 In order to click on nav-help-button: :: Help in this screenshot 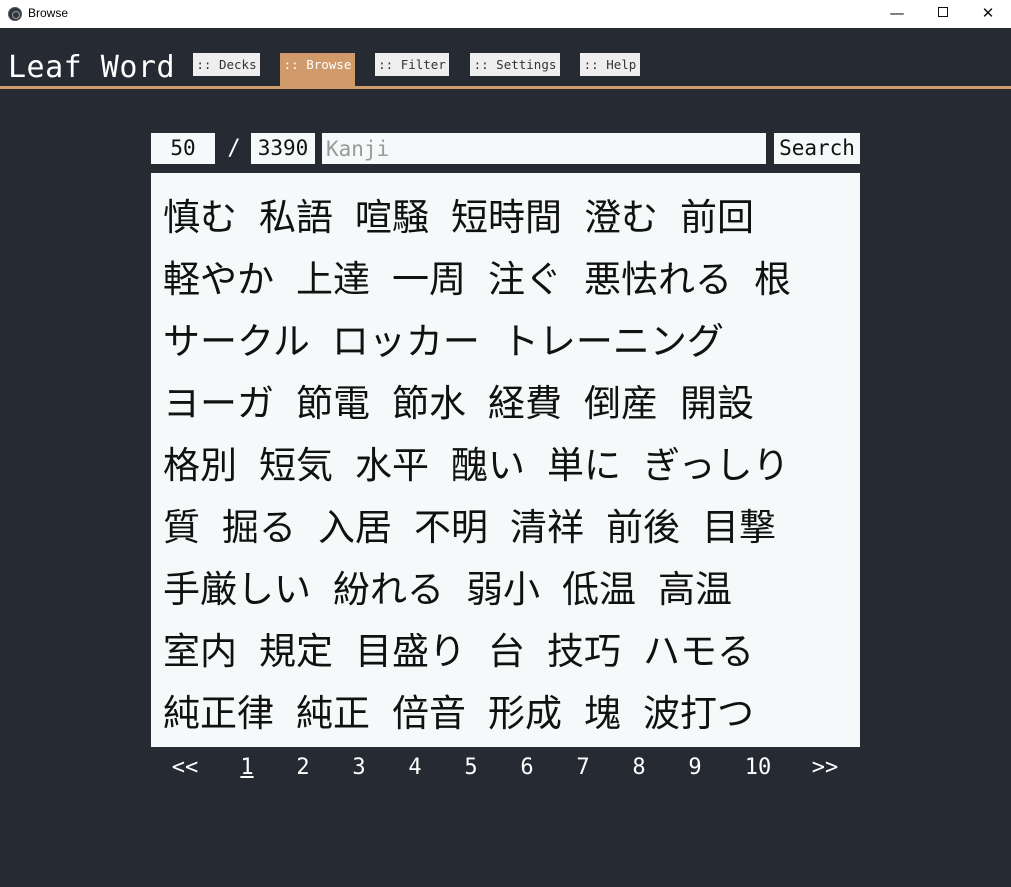, I will do `click(610, 64)`.